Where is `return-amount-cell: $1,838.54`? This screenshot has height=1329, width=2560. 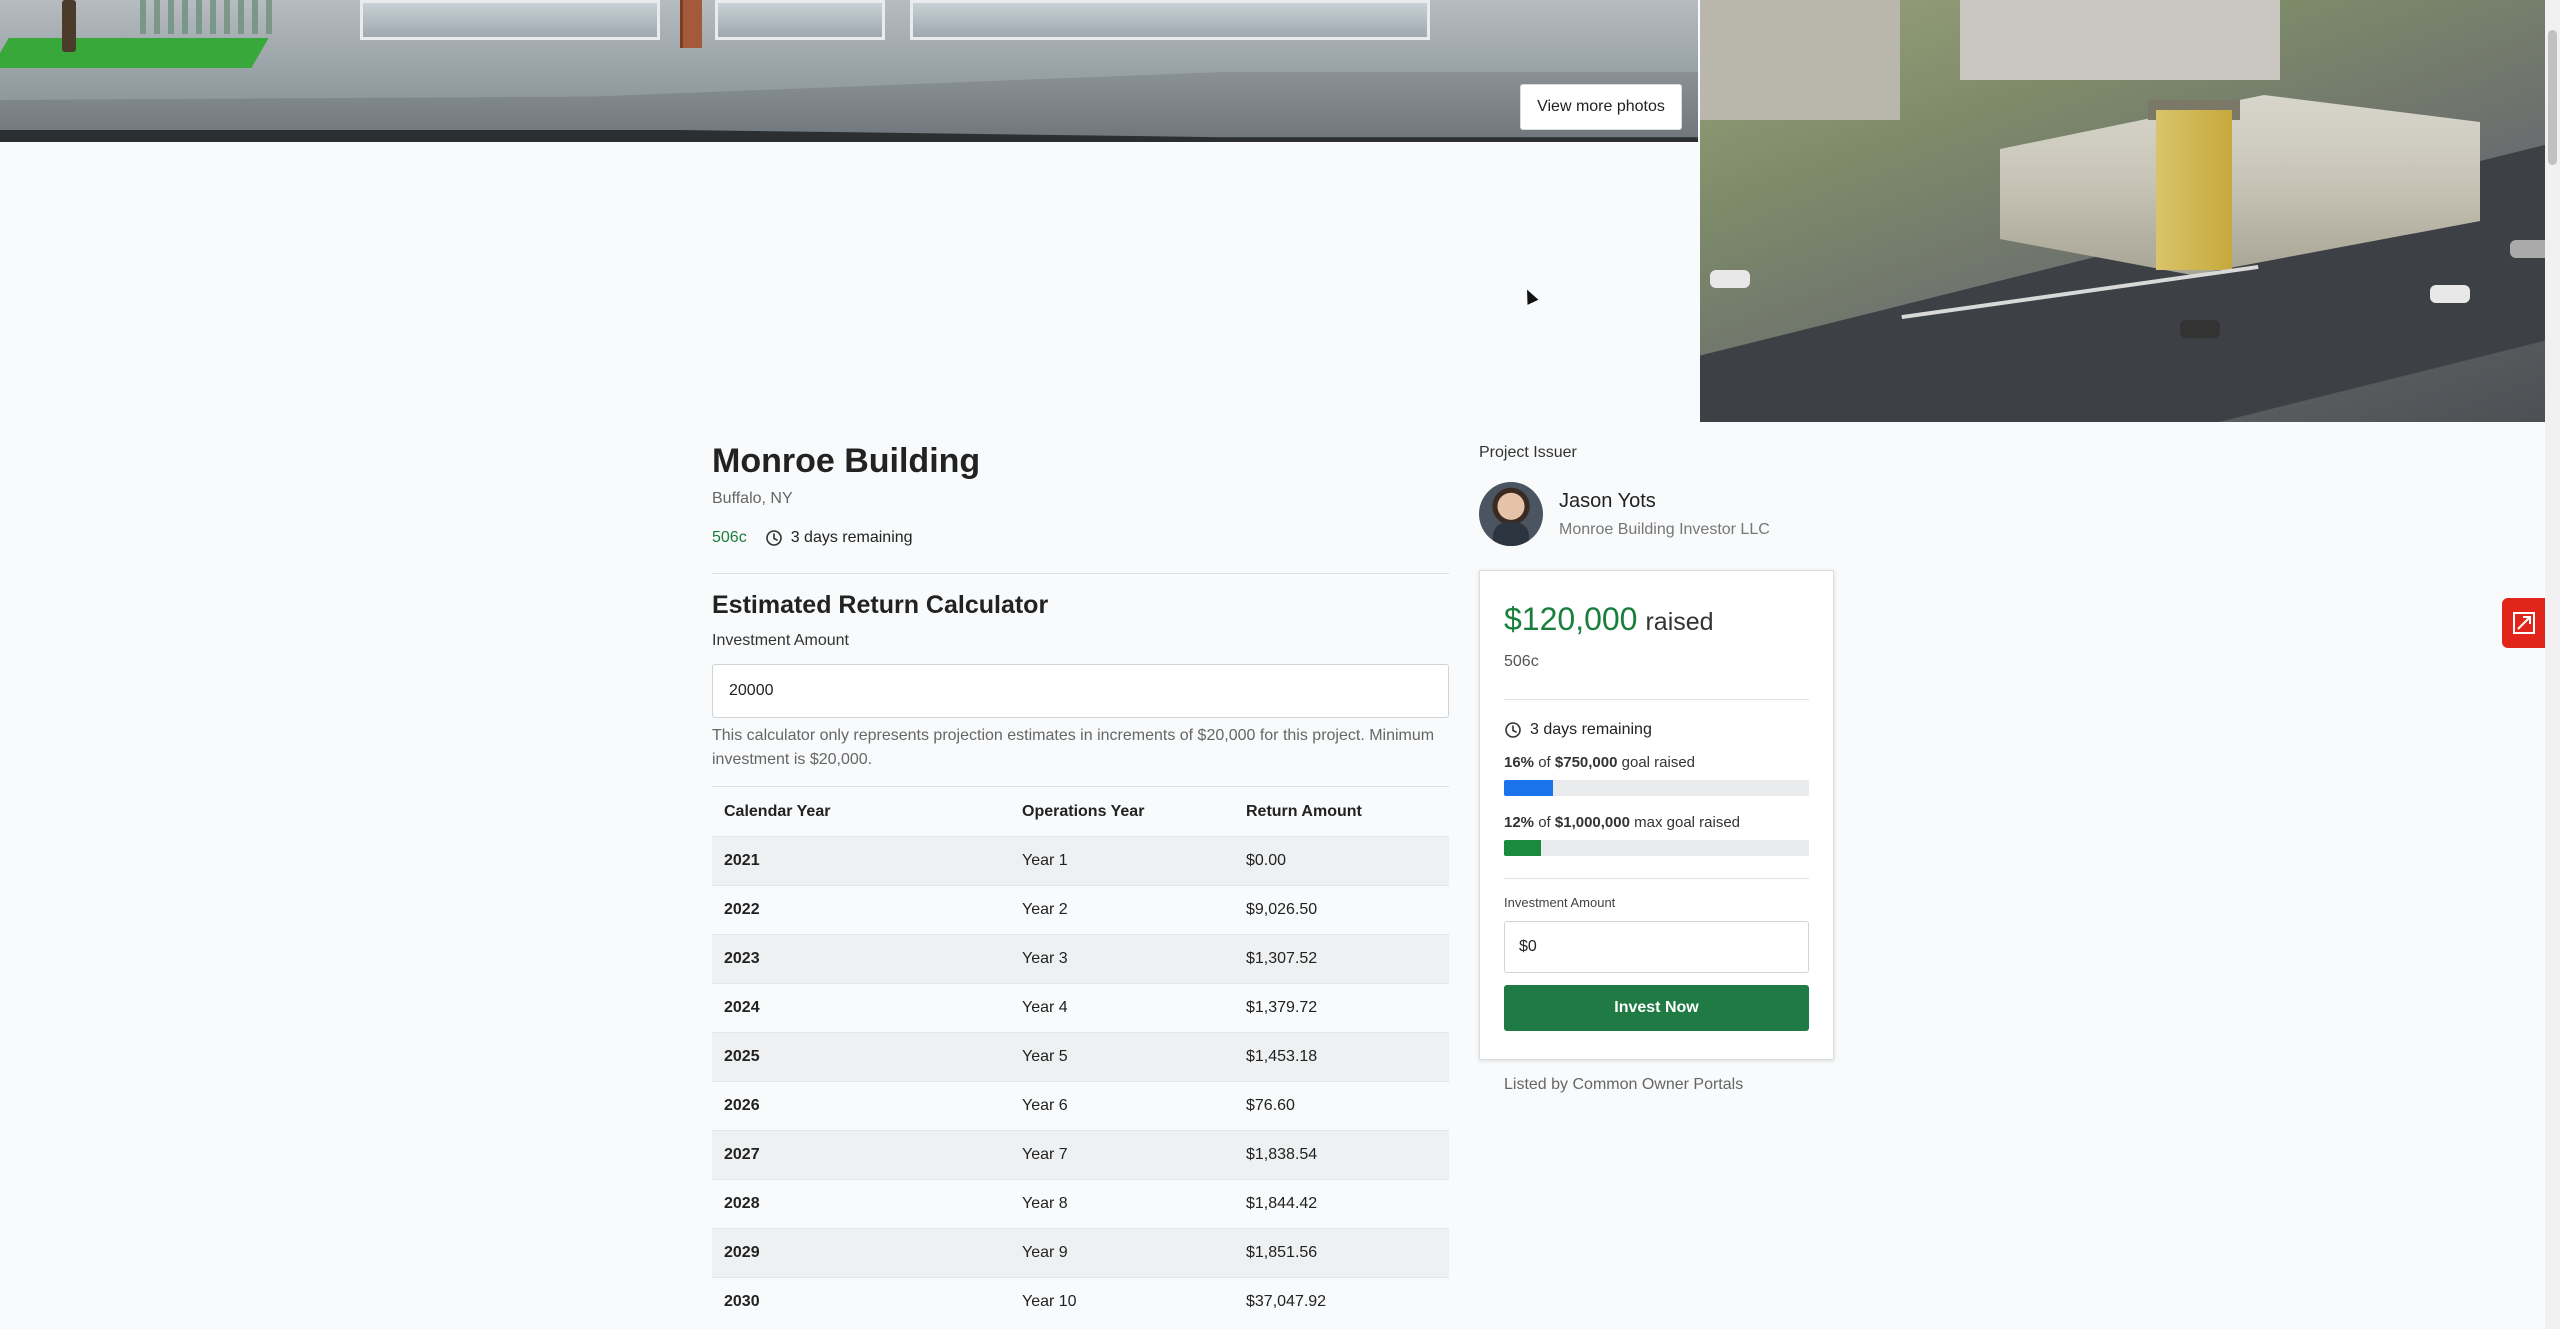
return-amount-cell: $1,838.54 is located at coordinates (1341, 1155).